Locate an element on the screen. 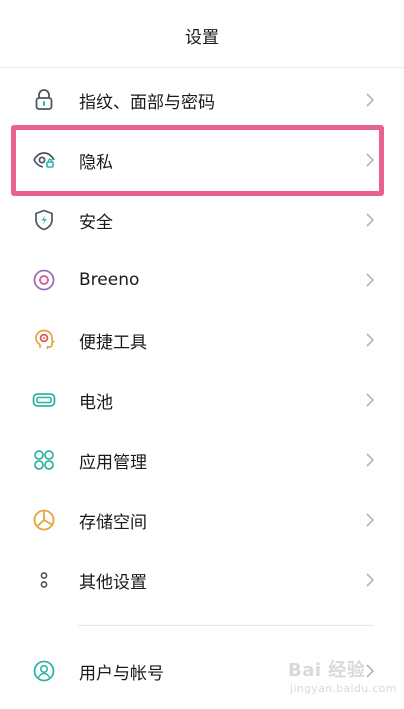 The width and height of the screenshot is (404, 709). lock-icon is located at coordinates (44, 100).